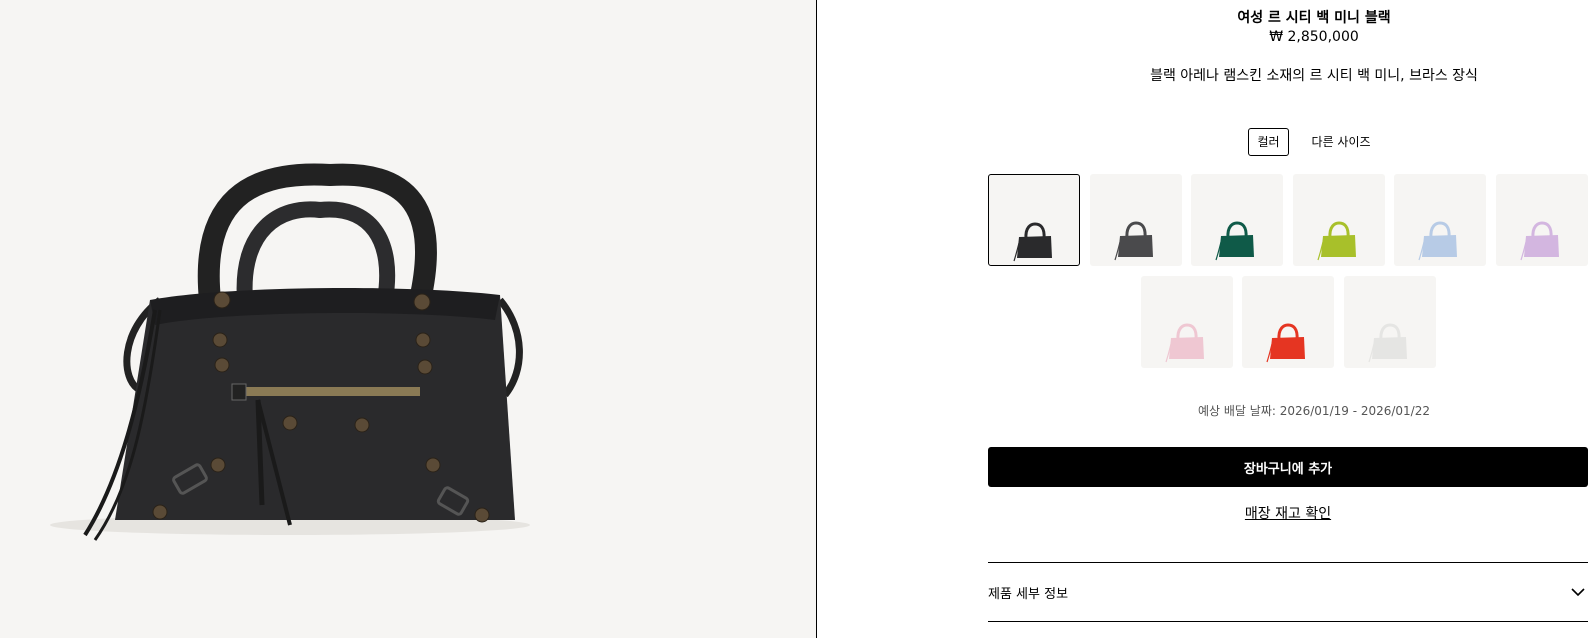 The height and width of the screenshot is (638, 1595). Describe the element at coordinates (1313, 411) in the screenshot. I see `delivery-estimate: 예상 배달 날짜: 2026/01/19 - 2026/01/22` at that location.